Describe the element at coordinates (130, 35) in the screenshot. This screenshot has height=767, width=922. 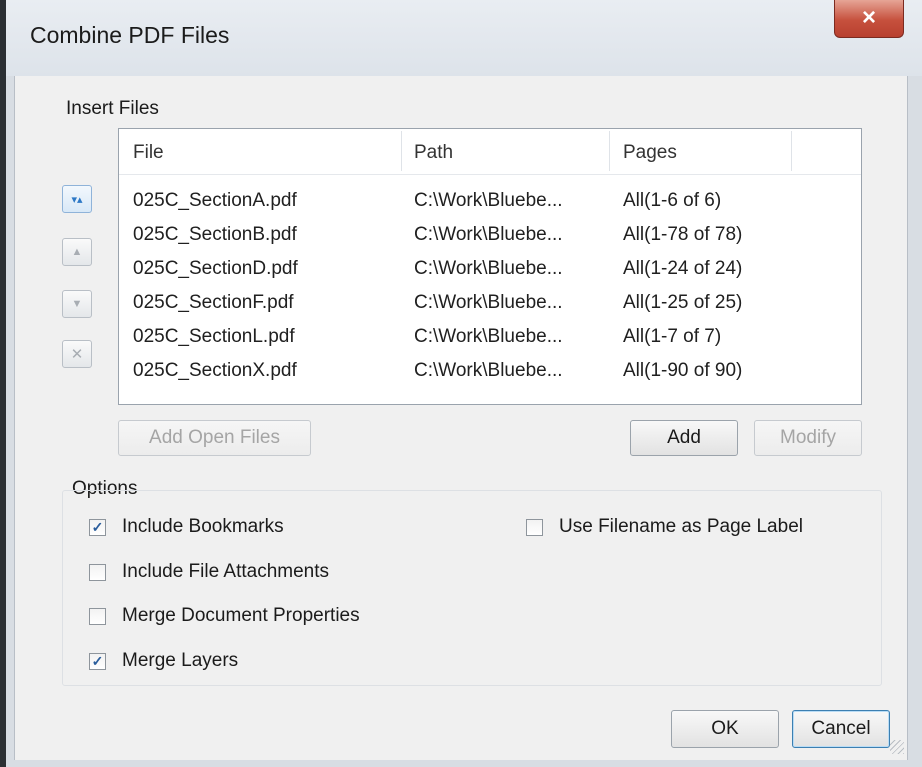
I see `dialog-title: Combine PDF Files` at that location.